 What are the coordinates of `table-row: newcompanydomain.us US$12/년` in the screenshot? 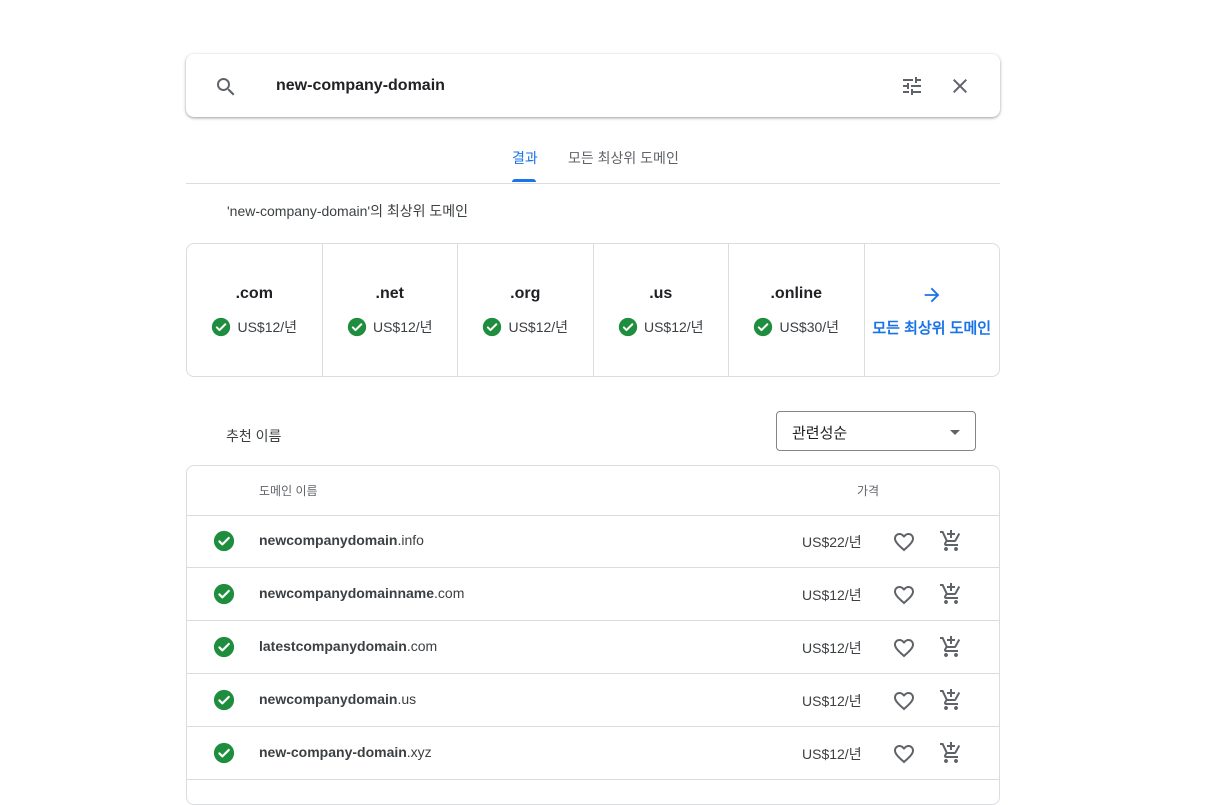 It's located at (593, 700).